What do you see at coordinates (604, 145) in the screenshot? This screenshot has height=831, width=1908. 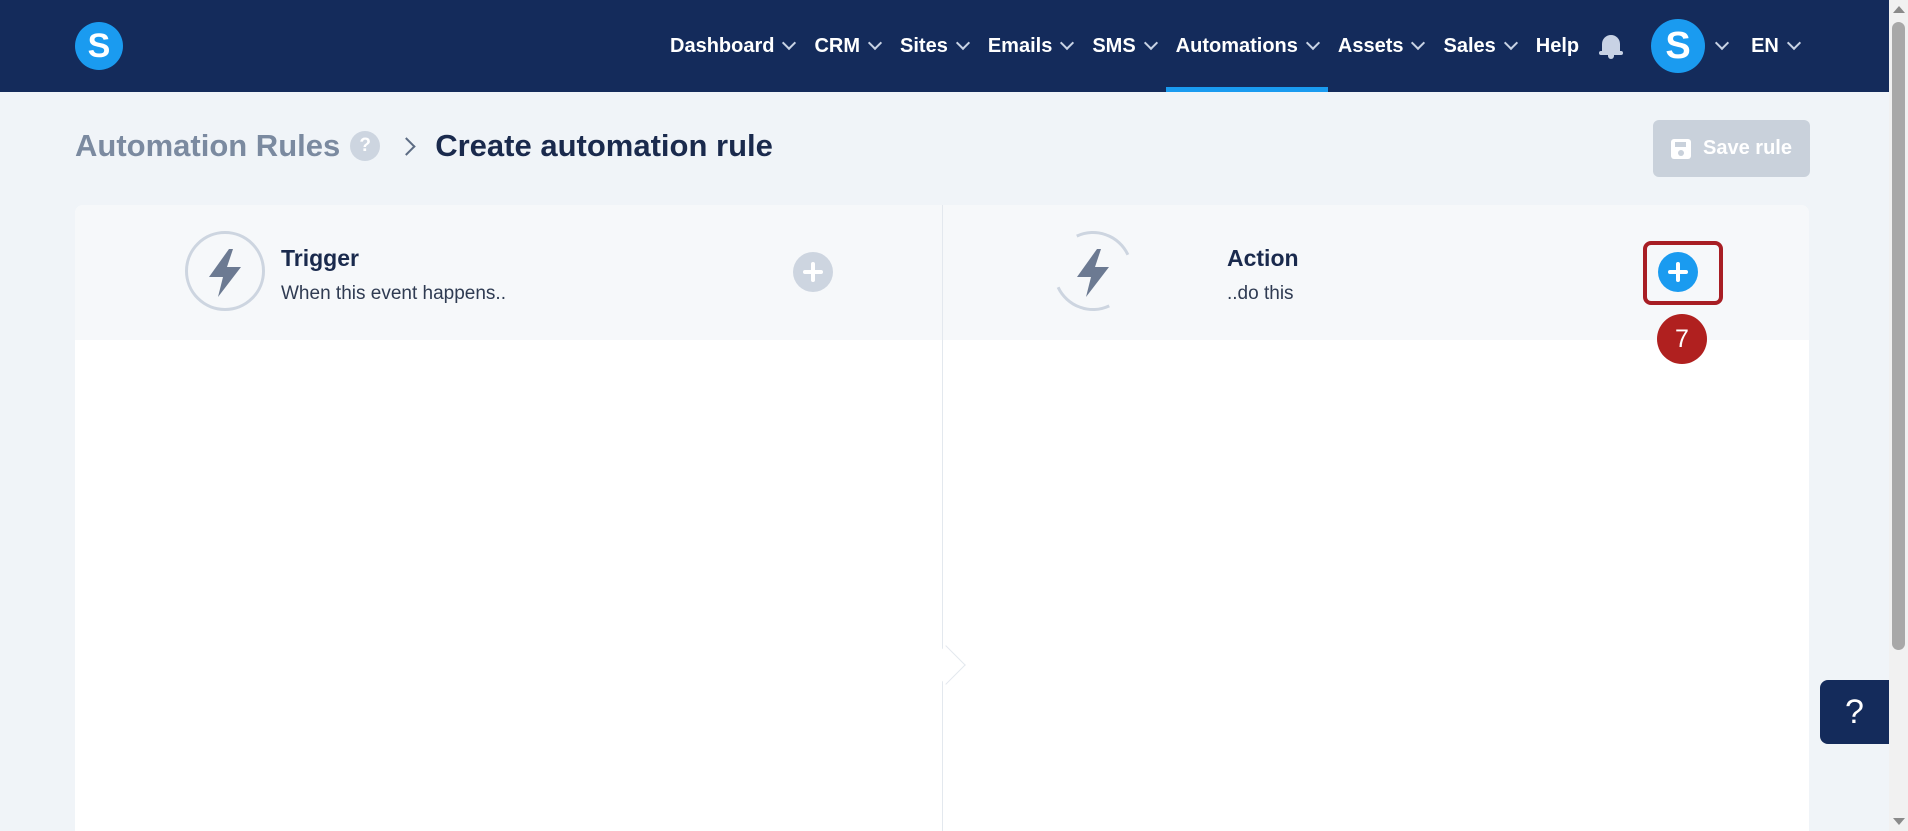 I see `page-title: Create automation rule` at bounding box center [604, 145].